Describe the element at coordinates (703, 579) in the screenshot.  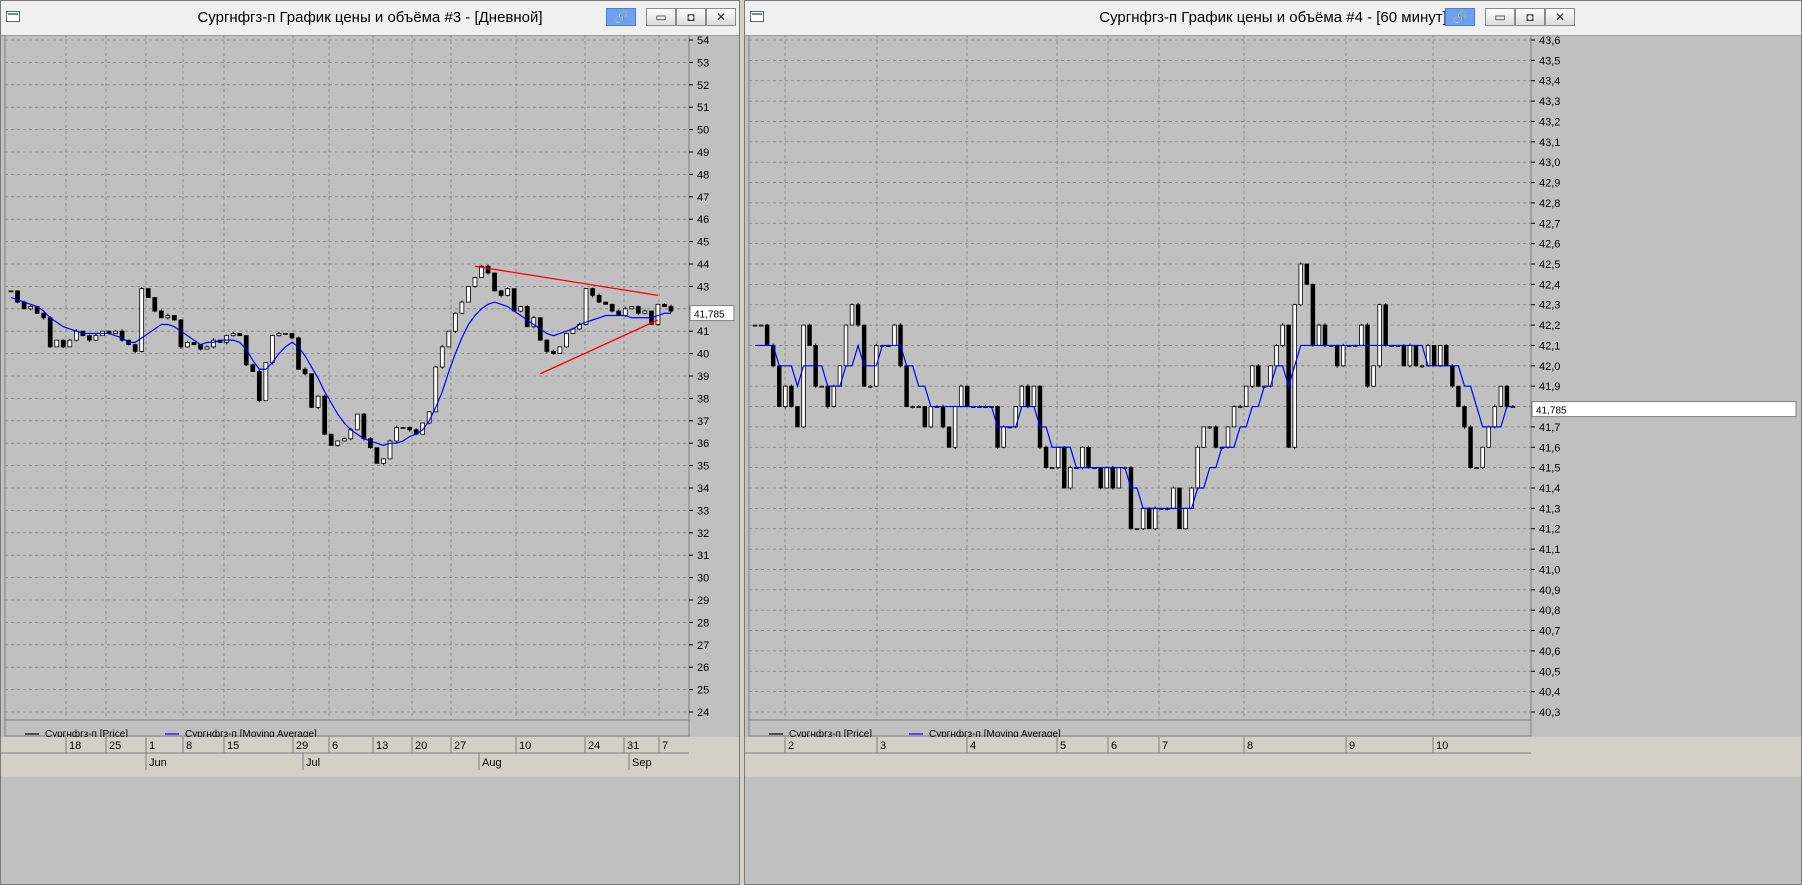
I see `y-tick-label: 30` at that location.